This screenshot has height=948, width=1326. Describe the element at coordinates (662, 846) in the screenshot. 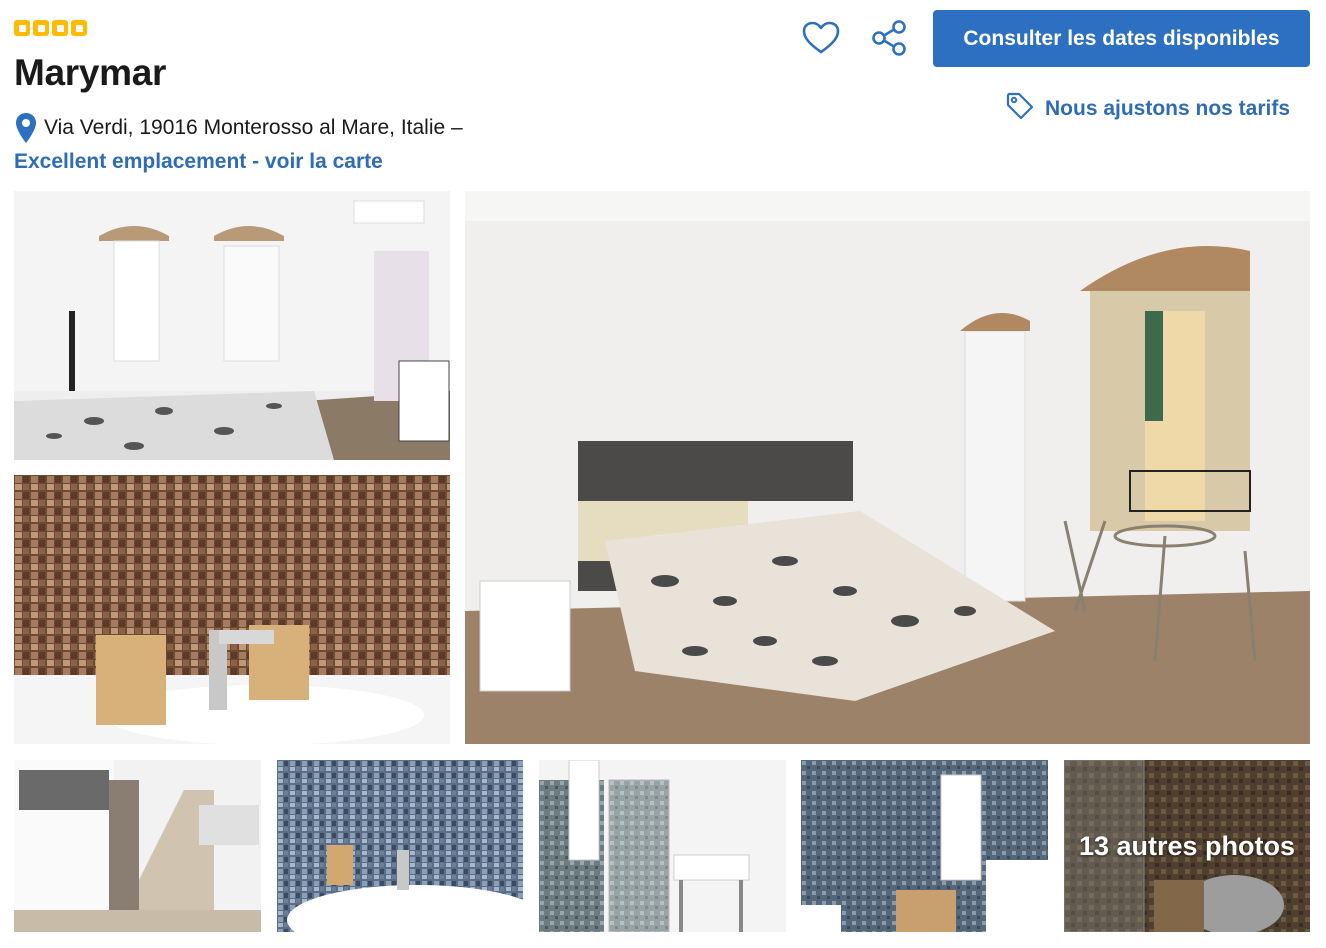

I see `gallery-thumb-shower` at that location.